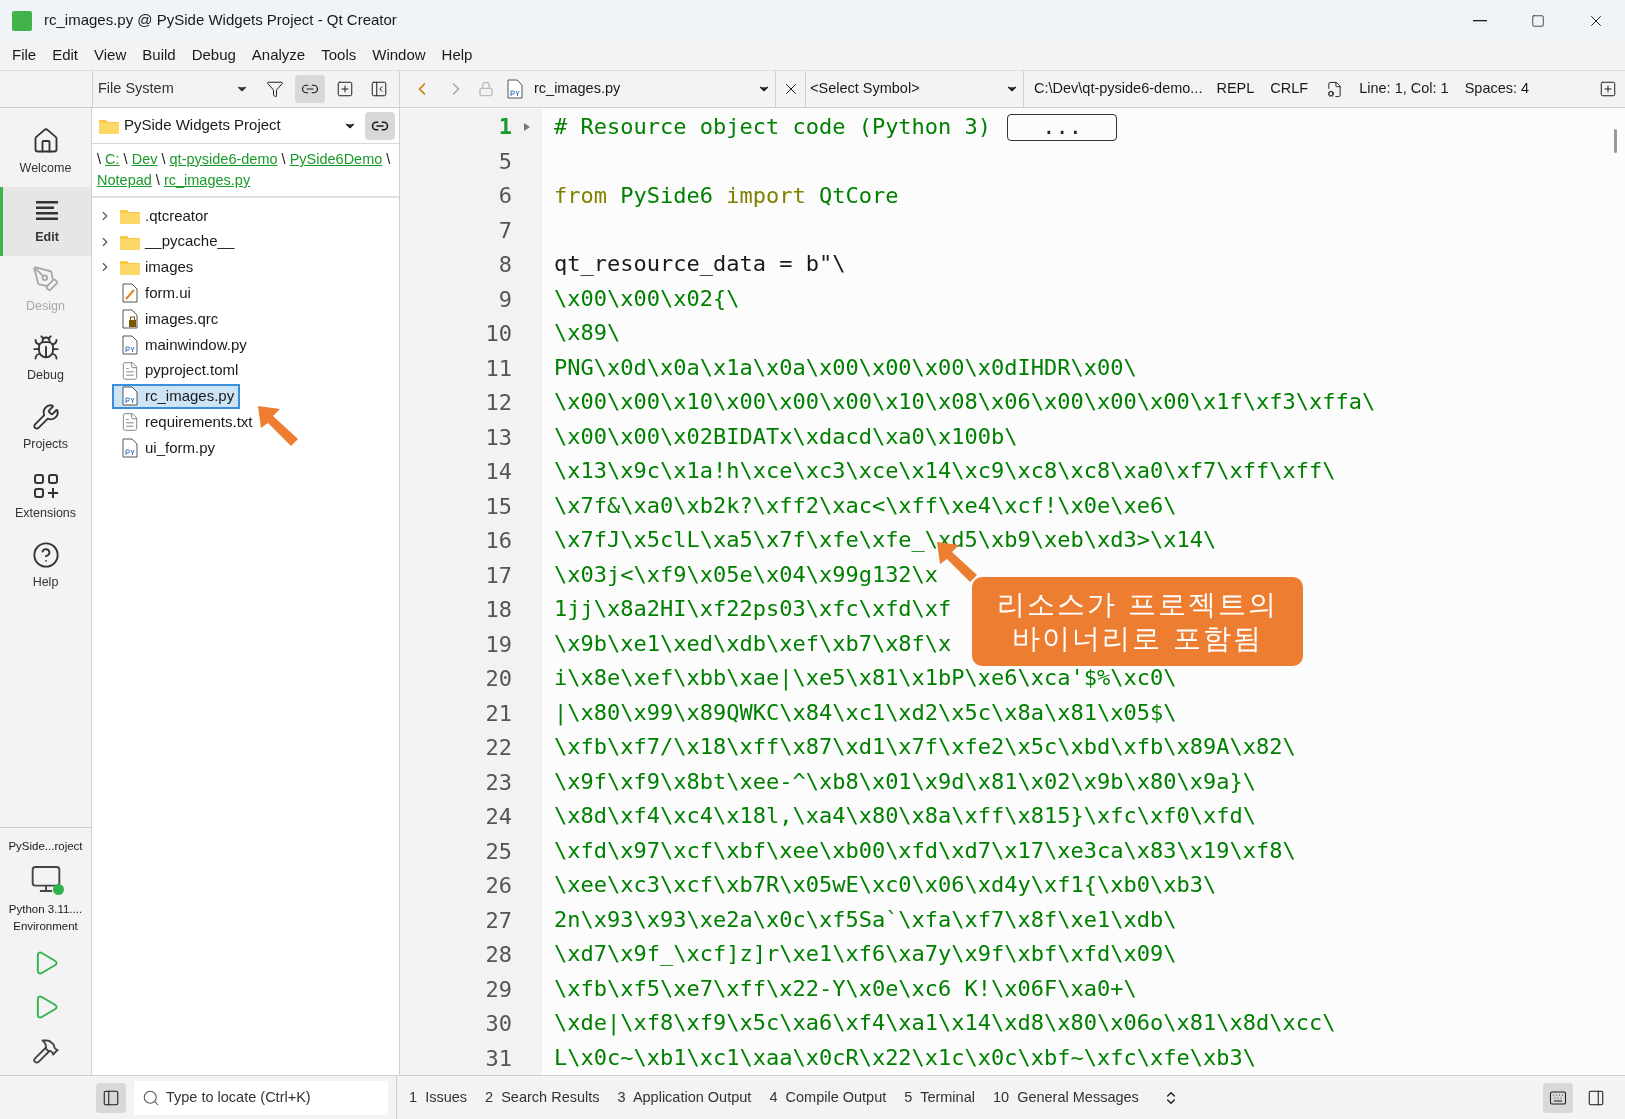  What do you see at coordinates (498, 1024) in the screenshot?
I see `line-number: 30` at bounding box center [498, 1024].